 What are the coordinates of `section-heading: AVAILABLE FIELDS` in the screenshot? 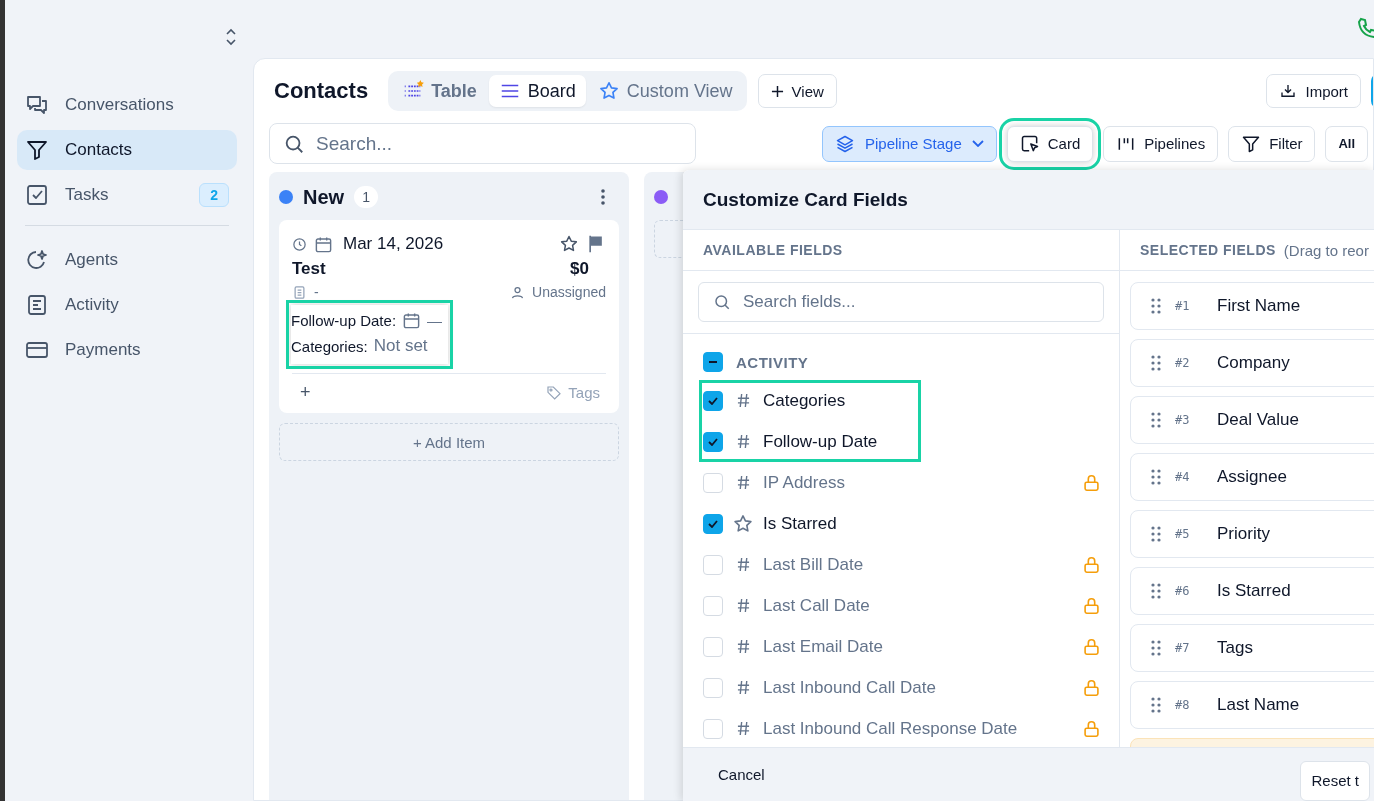 It's located at (773, 250).